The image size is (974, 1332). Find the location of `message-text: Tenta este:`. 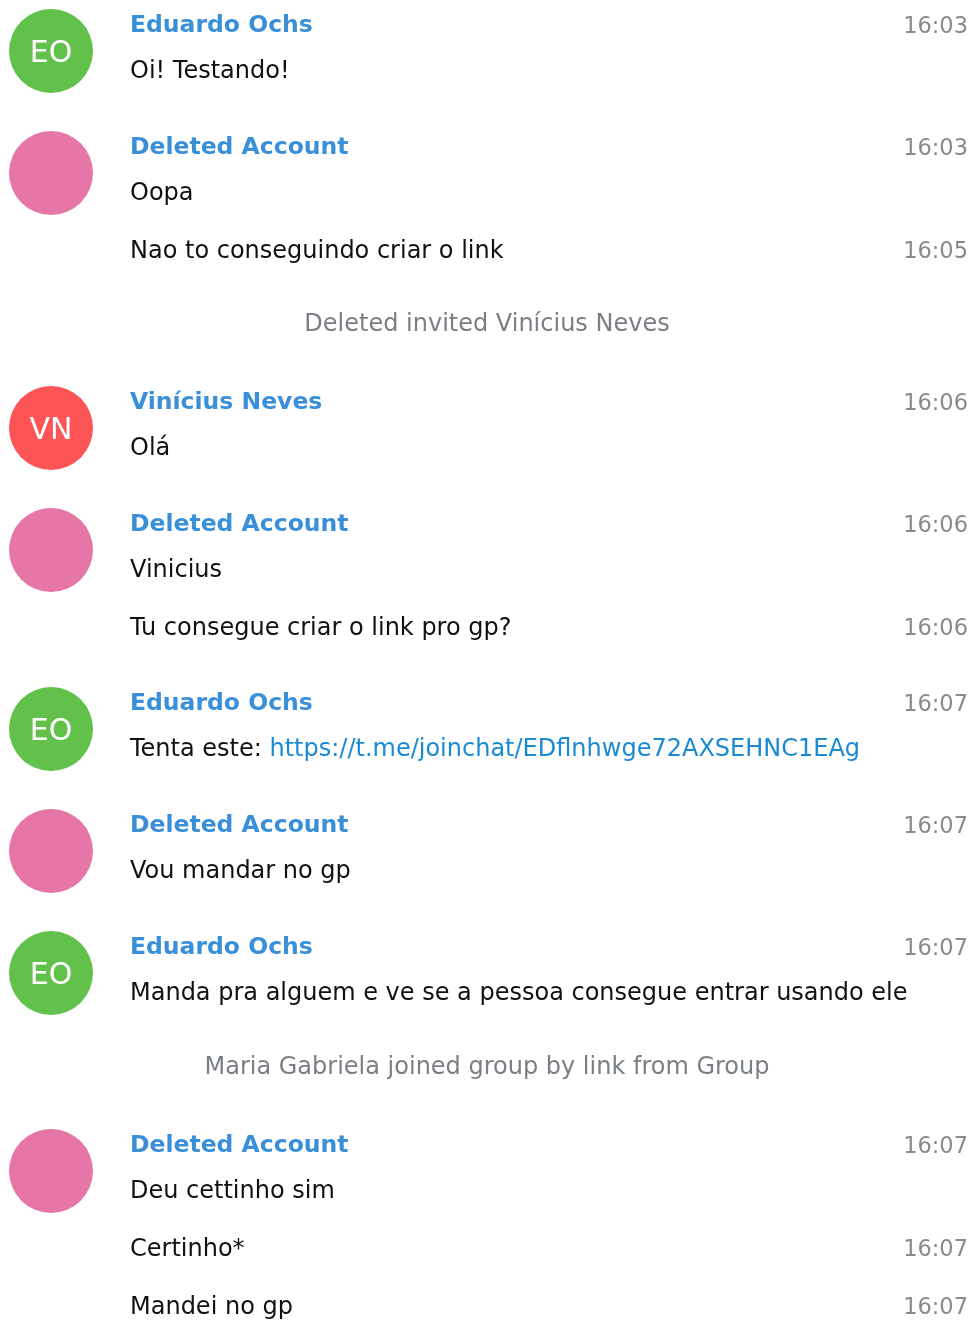

message-text: Tenta este: is located at coordinates (196, 748).